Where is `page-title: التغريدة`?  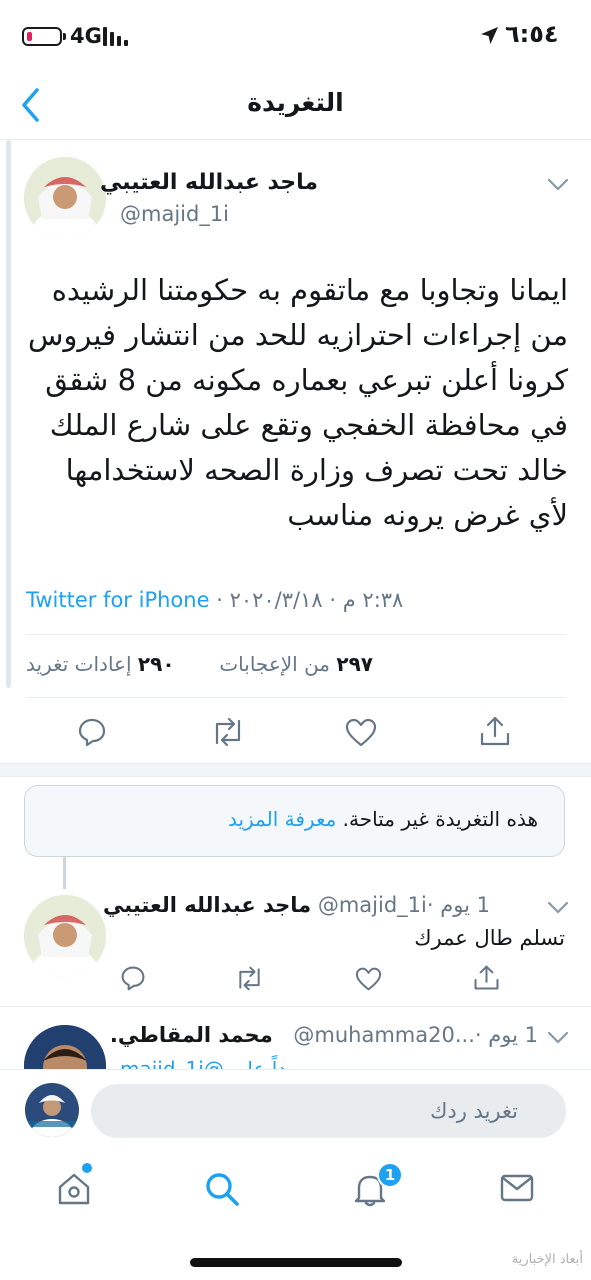
page-title: التغريدة is located at coordinates (295, 102).